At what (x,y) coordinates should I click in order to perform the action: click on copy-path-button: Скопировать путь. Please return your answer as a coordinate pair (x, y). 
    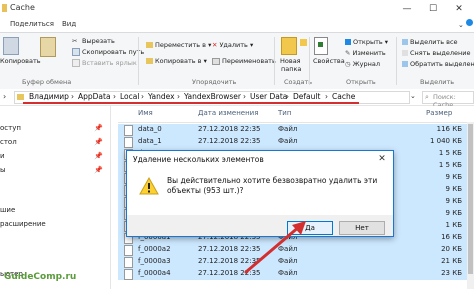
    Looking at the image, I should click on (108, 52).